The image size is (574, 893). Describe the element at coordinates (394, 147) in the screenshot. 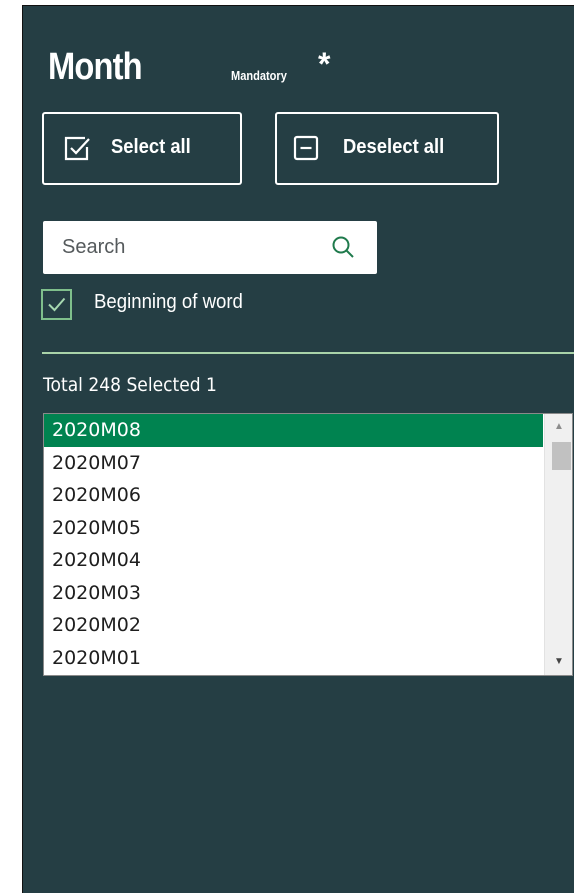

I see `deselect-all-label: Deselect all` at that location.